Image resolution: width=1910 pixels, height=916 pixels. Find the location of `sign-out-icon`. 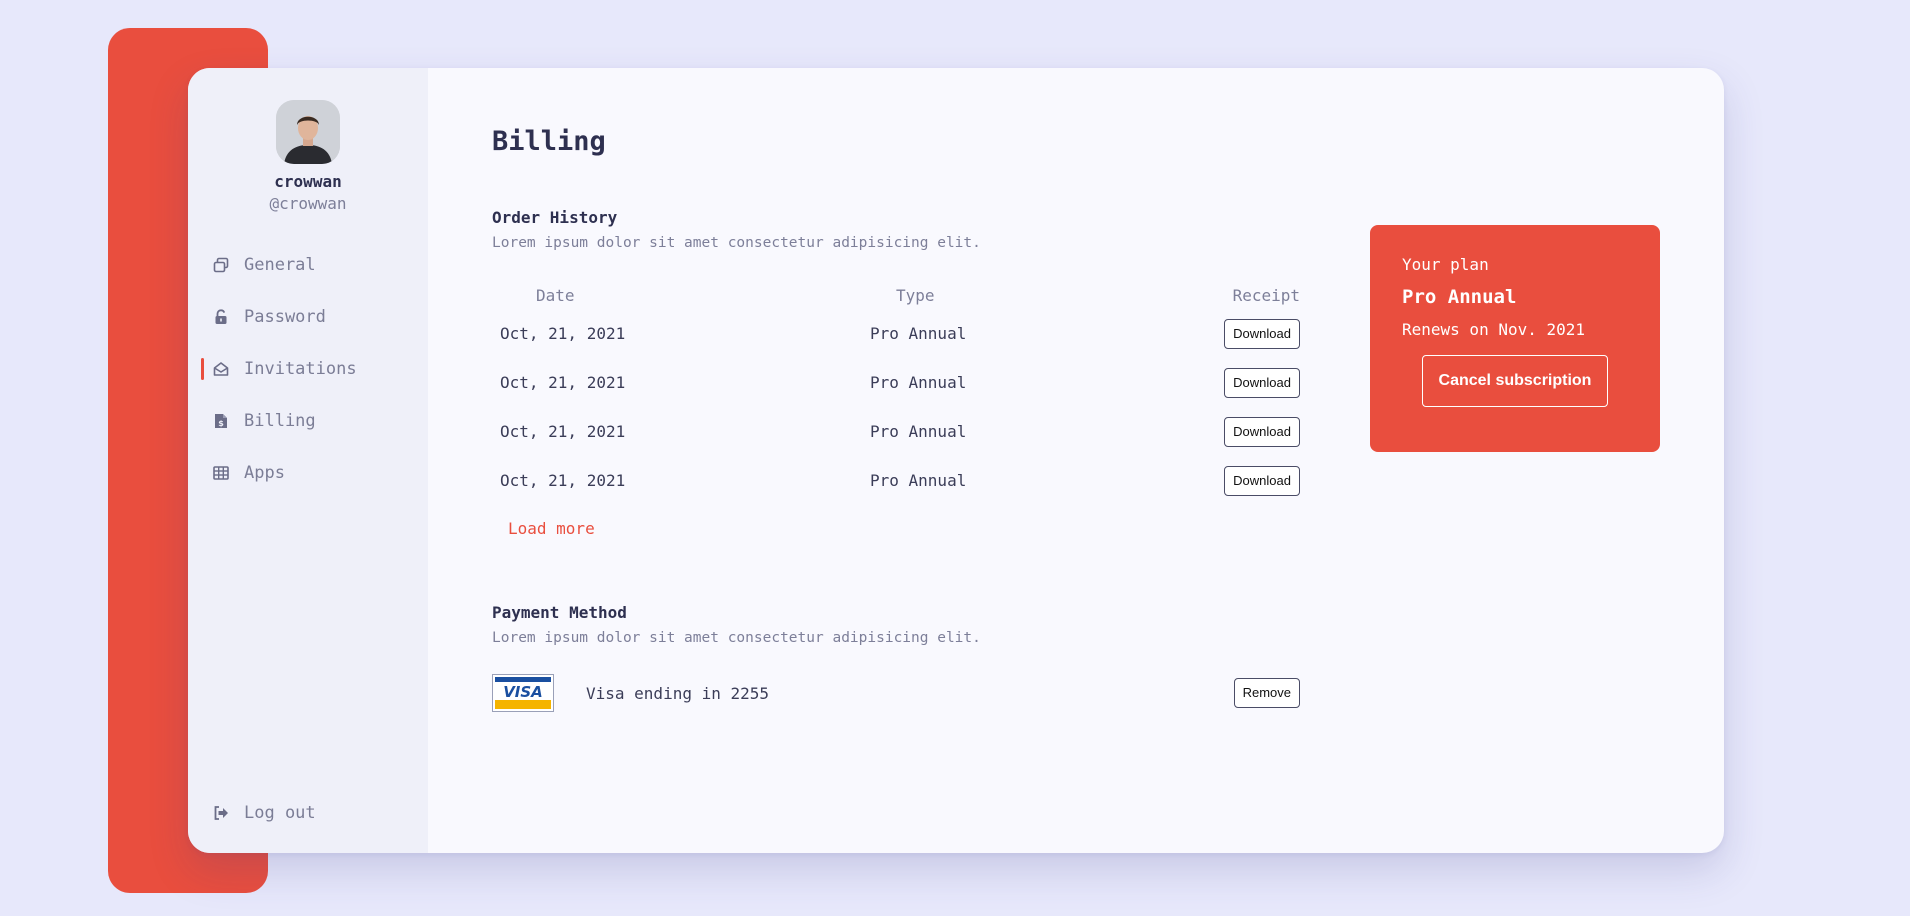

sign-out-icon is located at coordinates (221, 813).